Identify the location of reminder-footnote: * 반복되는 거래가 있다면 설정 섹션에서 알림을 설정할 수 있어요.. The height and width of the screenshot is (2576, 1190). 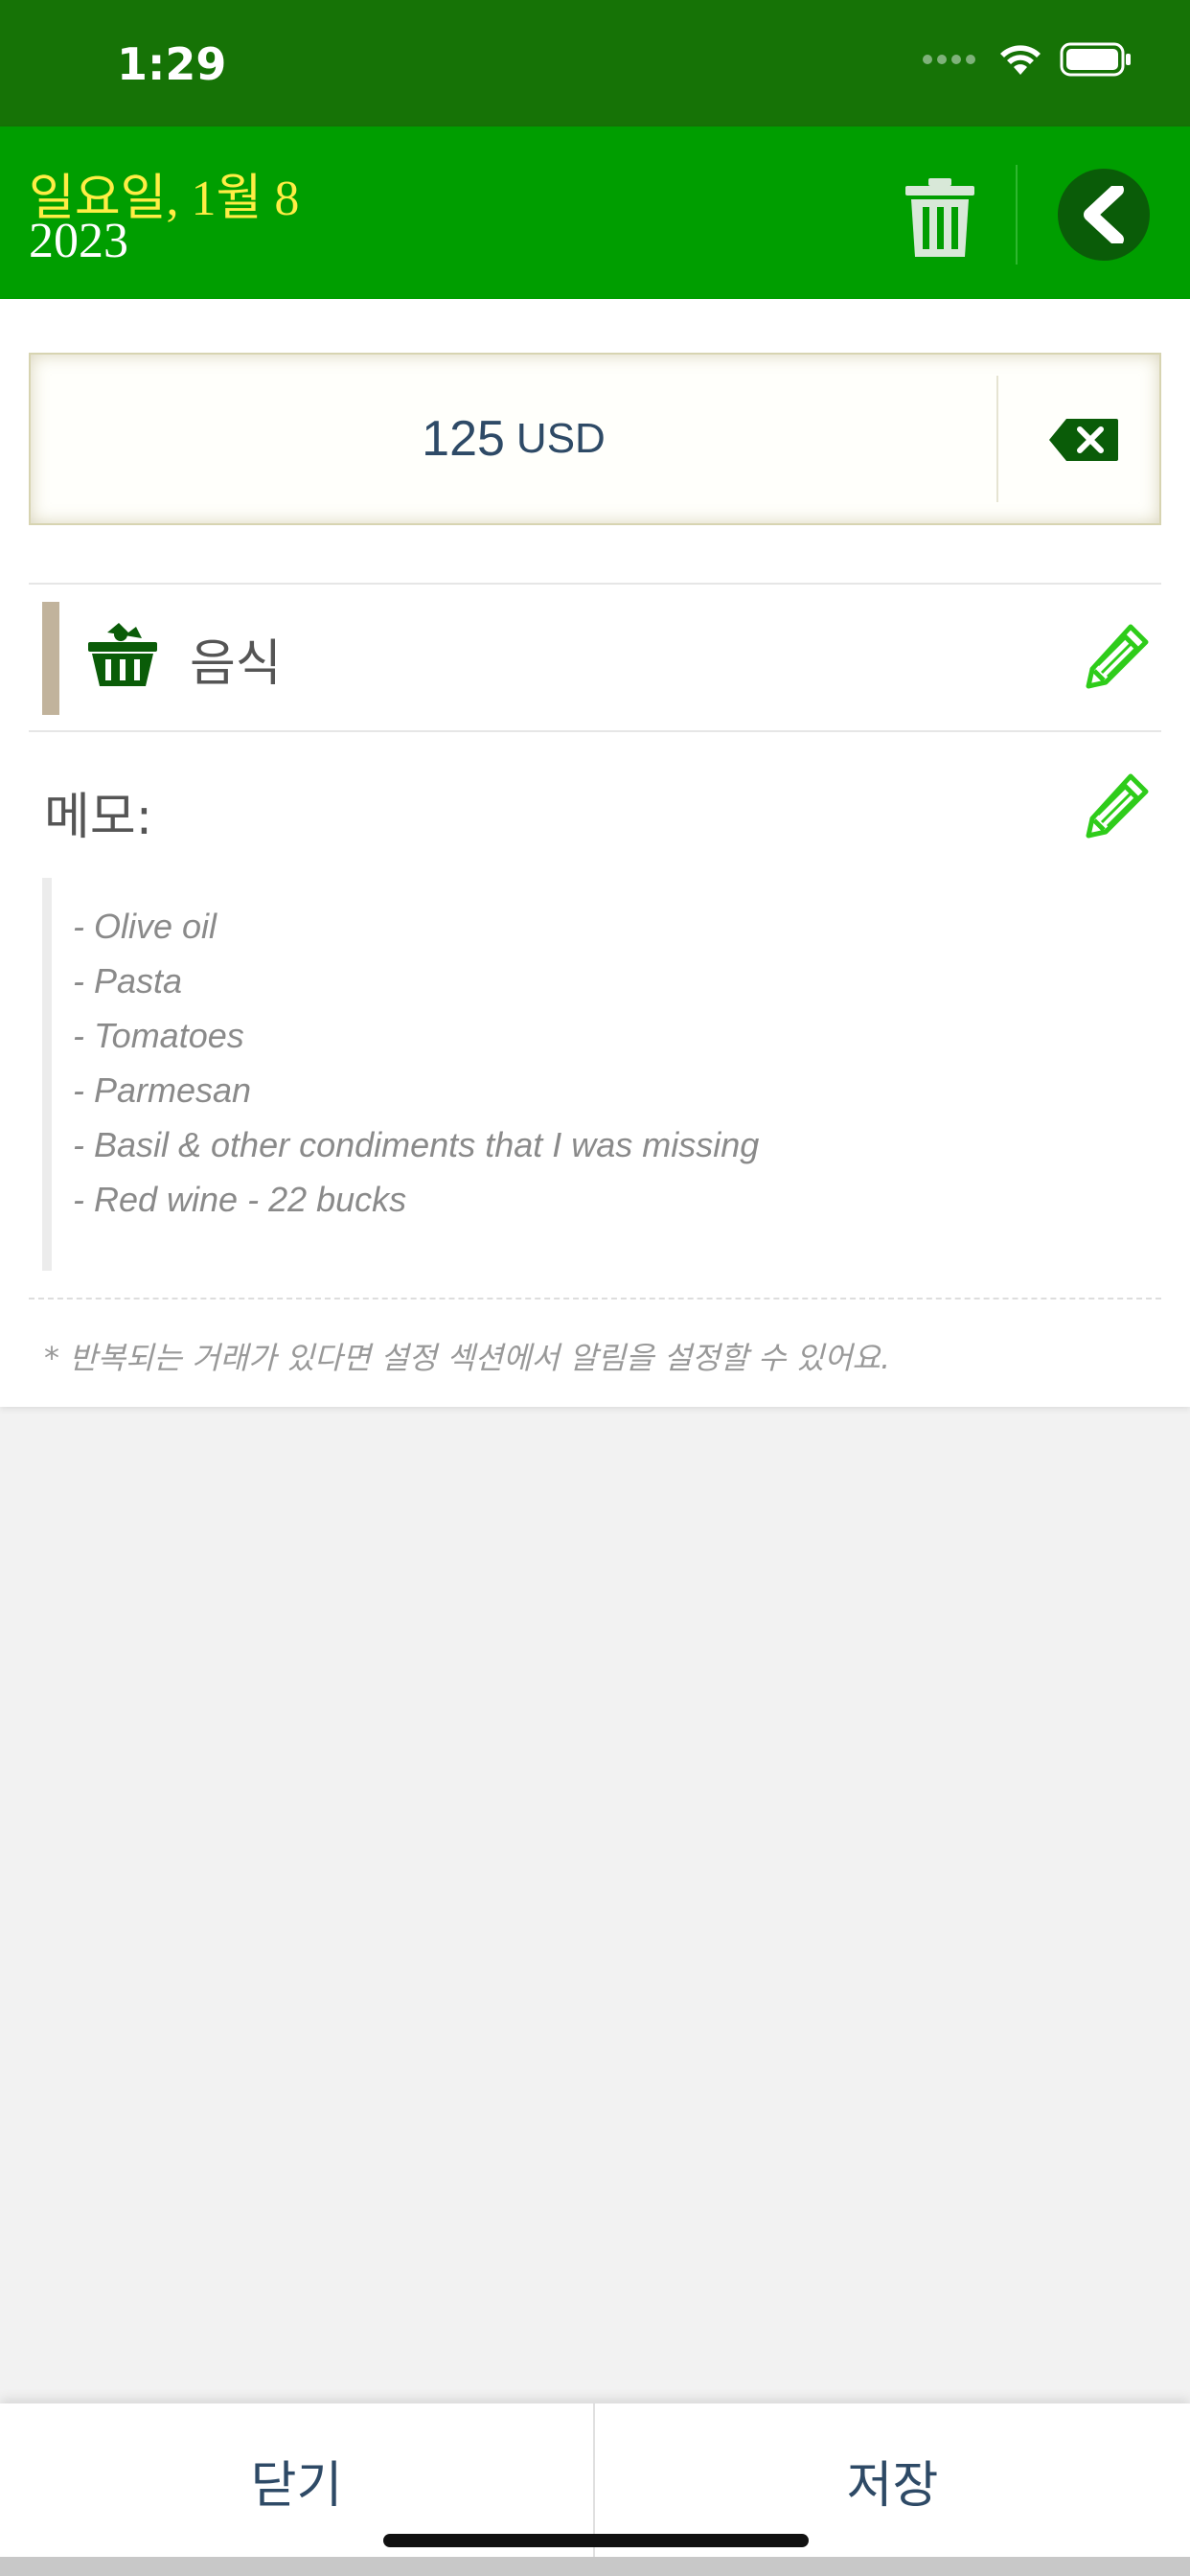
(468, 1358).